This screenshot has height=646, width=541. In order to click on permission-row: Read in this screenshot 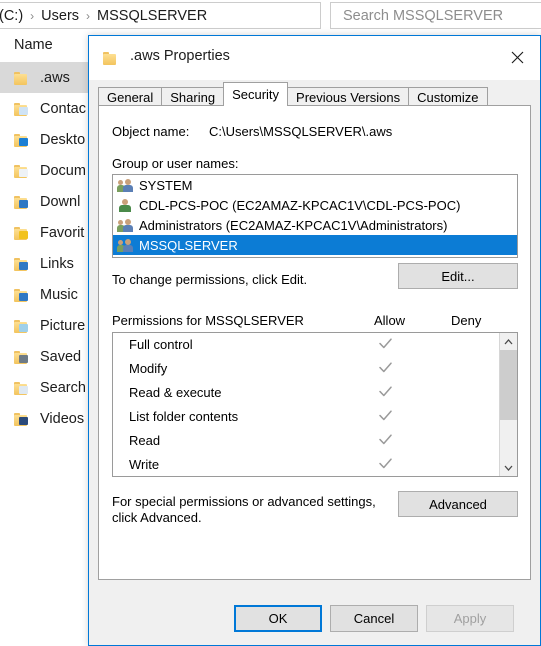, I will do `click(306, 441)`.